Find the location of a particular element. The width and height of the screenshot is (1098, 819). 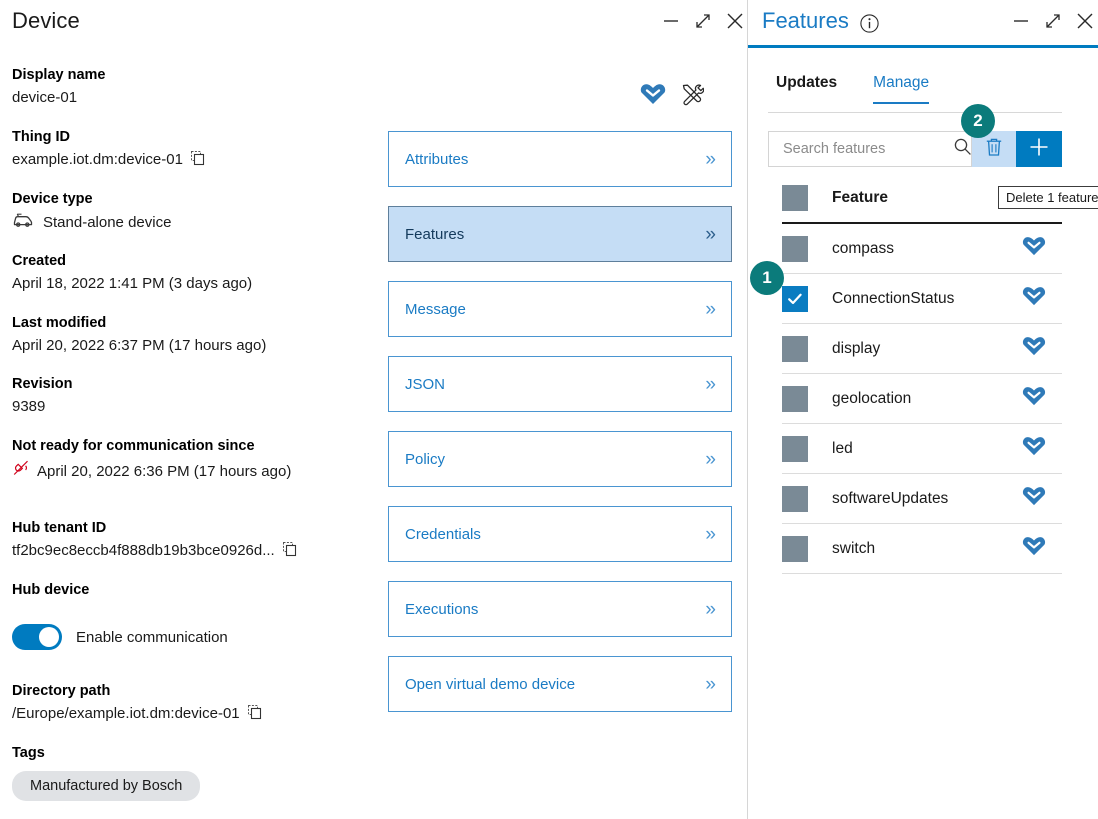

field-value-row: example.iot.dm:device-01 is located at coordinates (109, 160).